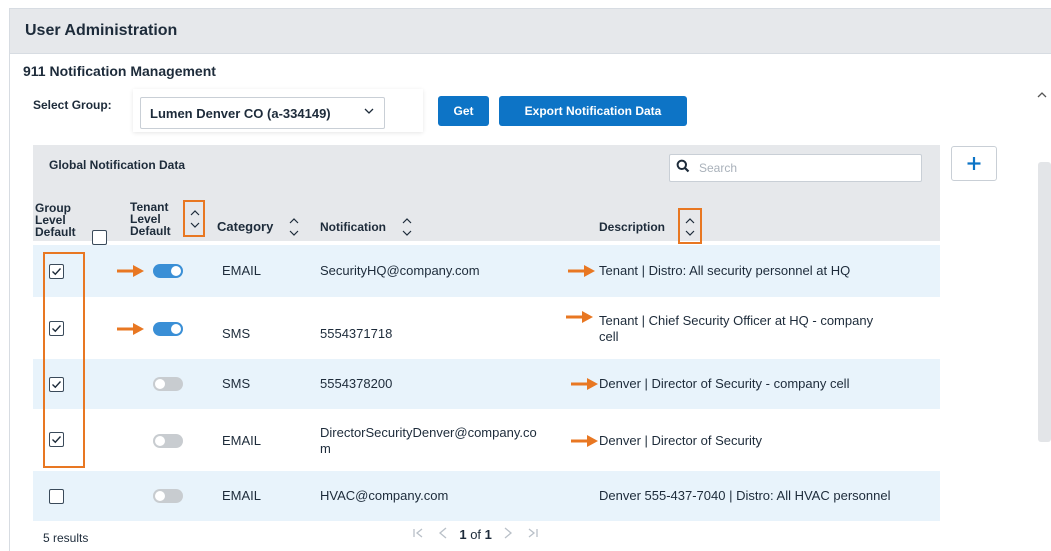  I want to click on notification-cell: 5554378200, so click(356, 384).